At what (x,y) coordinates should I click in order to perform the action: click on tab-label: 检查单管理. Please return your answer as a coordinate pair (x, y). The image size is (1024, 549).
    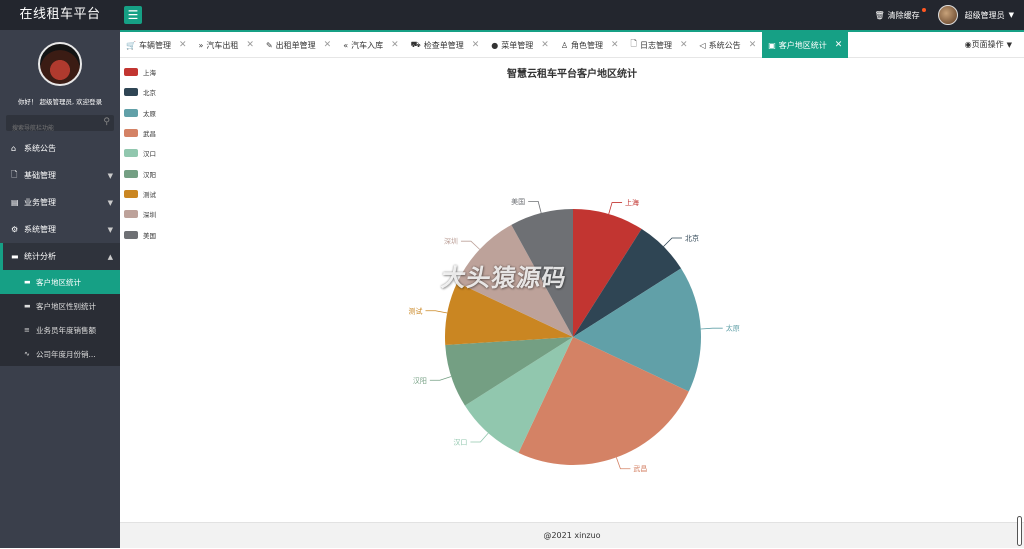
    Looking at the image, I should click on (443, 45).